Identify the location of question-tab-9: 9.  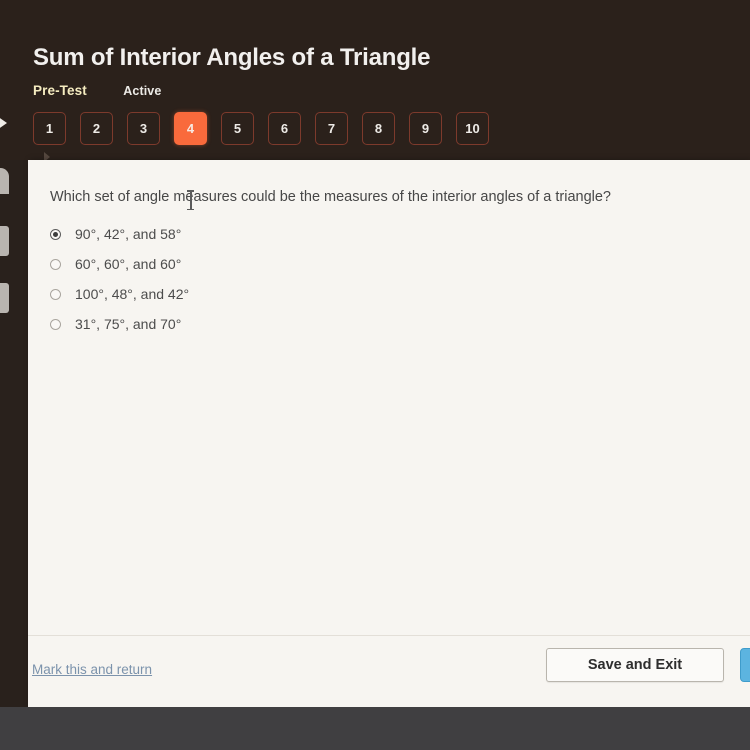
(425, 128).